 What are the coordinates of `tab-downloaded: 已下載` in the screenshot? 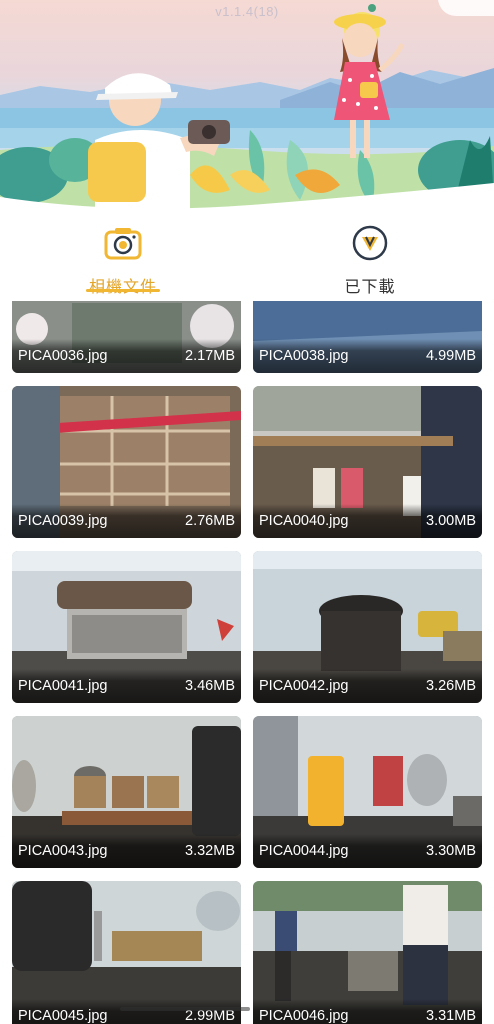 It's located at (370, 262).